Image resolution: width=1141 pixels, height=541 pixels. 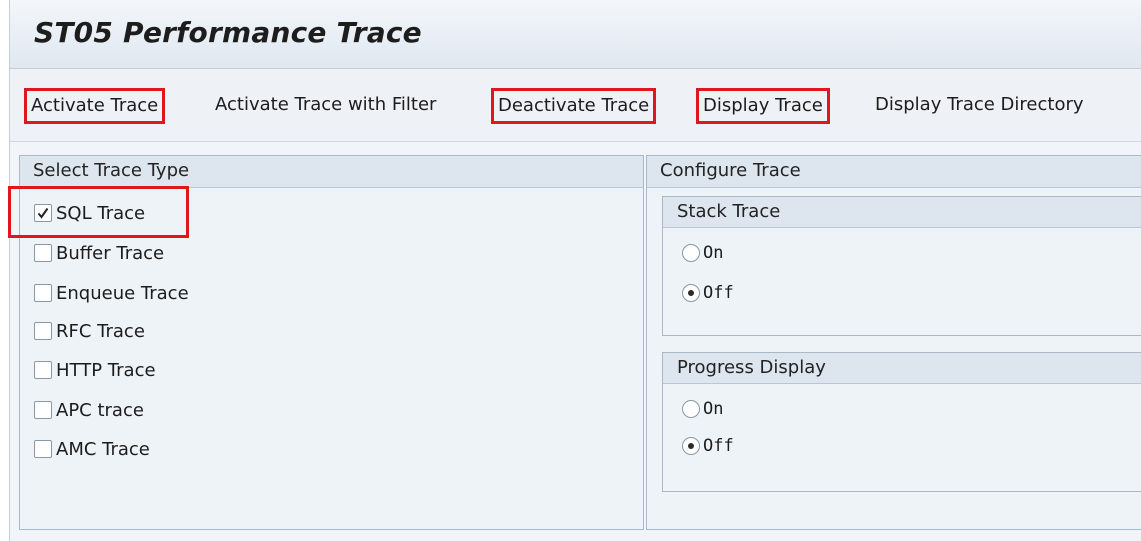 What do you see at coordinates (902, 212) in the screenshot?
I see `stack-trace-header: Stack Trace` at bounding box center [902, 212].